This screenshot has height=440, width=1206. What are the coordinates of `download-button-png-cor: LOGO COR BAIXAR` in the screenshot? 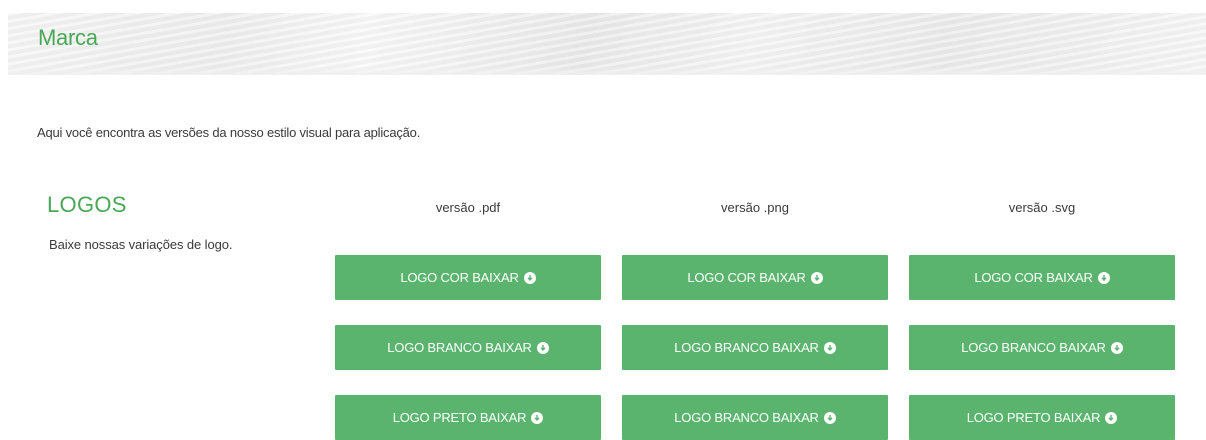 It's located at (755, 277).